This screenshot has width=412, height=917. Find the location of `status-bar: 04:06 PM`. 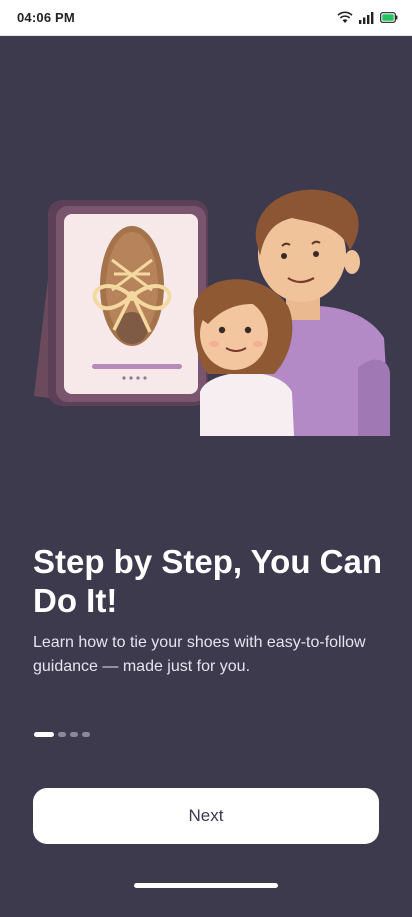

status-bar: 04:06 PM is located at coordinates (206, 18).